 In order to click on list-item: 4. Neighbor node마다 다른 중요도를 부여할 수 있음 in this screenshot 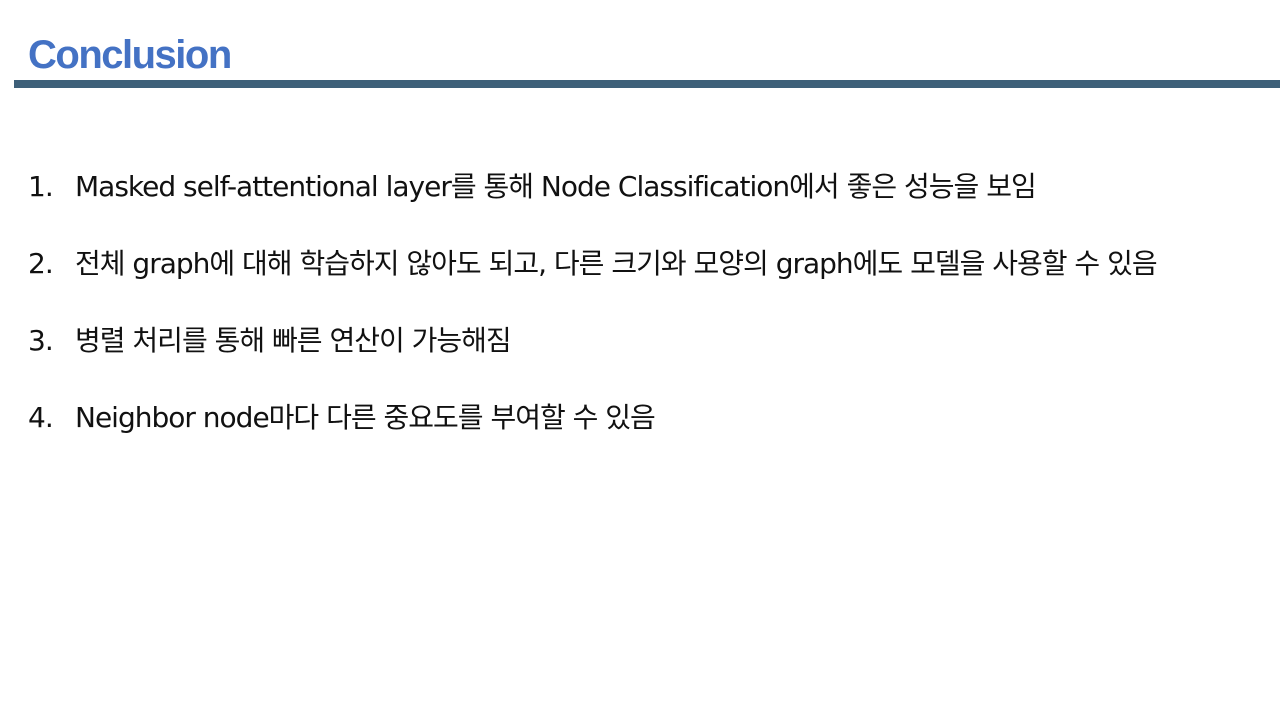, I will do `click(648, 418)`.